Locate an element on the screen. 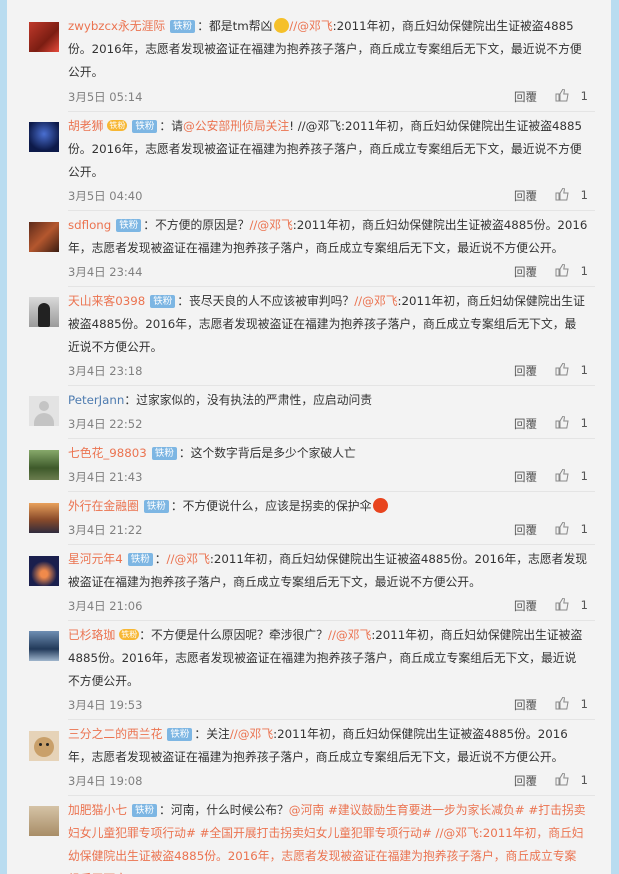  comment-text: 七色花_98803 铁粉 ：这个数字背后是多少个家破人亡 is located at coordinates (328, 453).